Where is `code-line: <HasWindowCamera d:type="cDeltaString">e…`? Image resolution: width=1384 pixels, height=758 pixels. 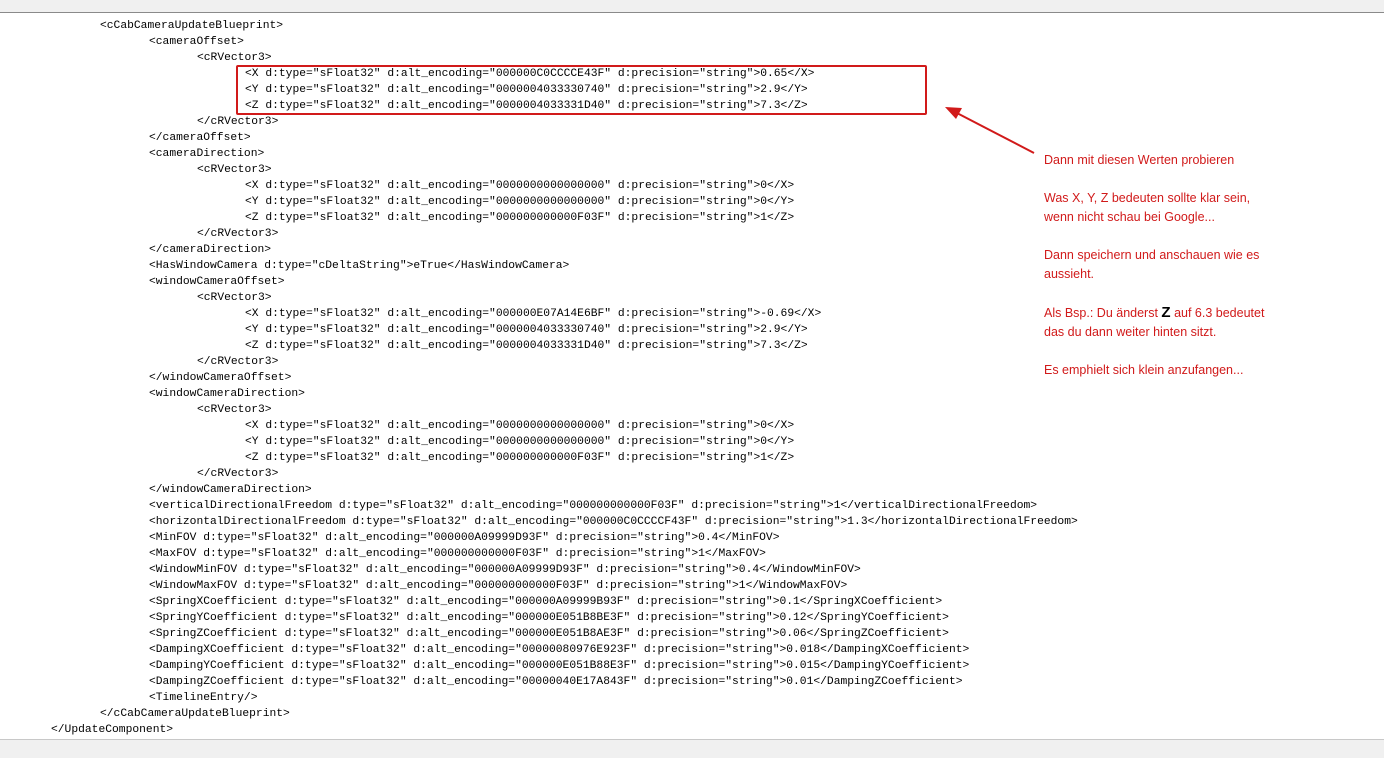 code-line: <HasWindowCamera d:type="cDeltaString">e… is located at coordinates (359, 266).